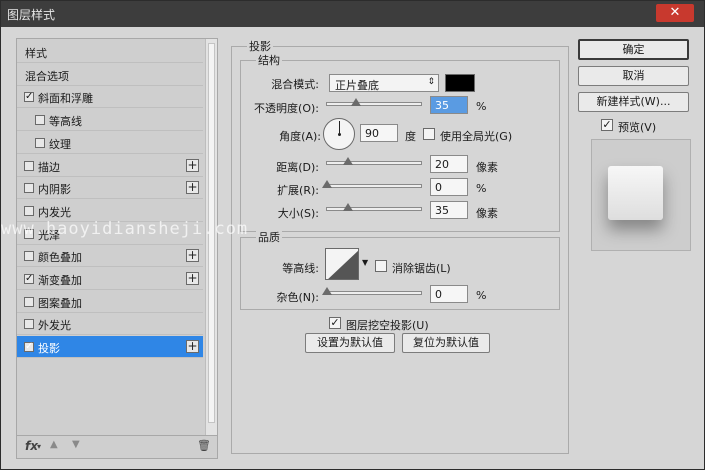  Describe the element at coordinates (481, 188) in the screenshot. I see `spread-unit: %` at that location.